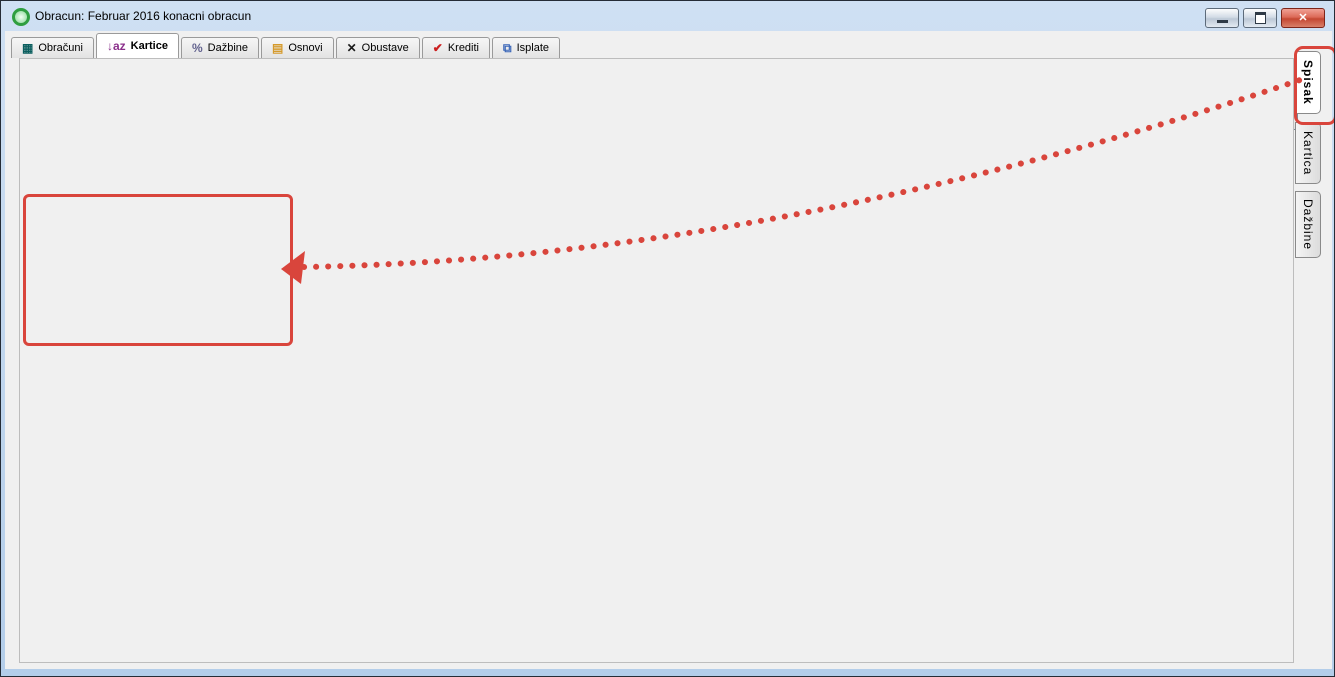  What do you see at coordinates (1308, 224) in the screenshot?
I see `side-tab-dažbine: Dažbine` at bounding box center [1308, 224].